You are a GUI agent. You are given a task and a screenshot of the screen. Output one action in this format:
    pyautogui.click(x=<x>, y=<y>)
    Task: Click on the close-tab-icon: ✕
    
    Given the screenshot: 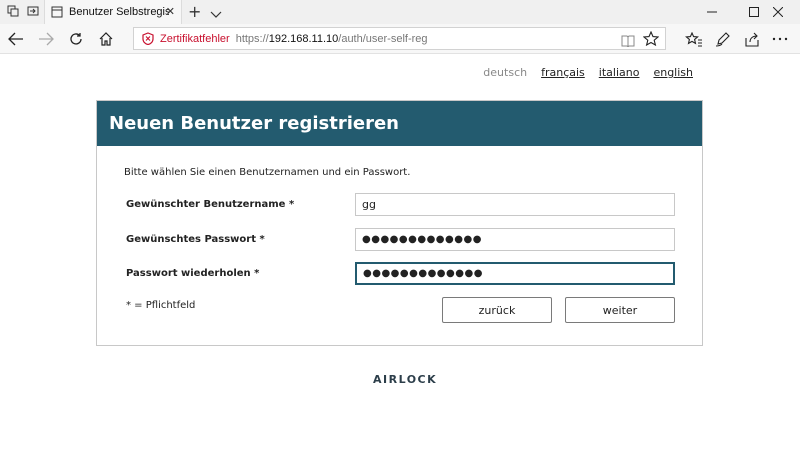 What is the action you would take?
    pyautogui.click(x=170, y=11)
    